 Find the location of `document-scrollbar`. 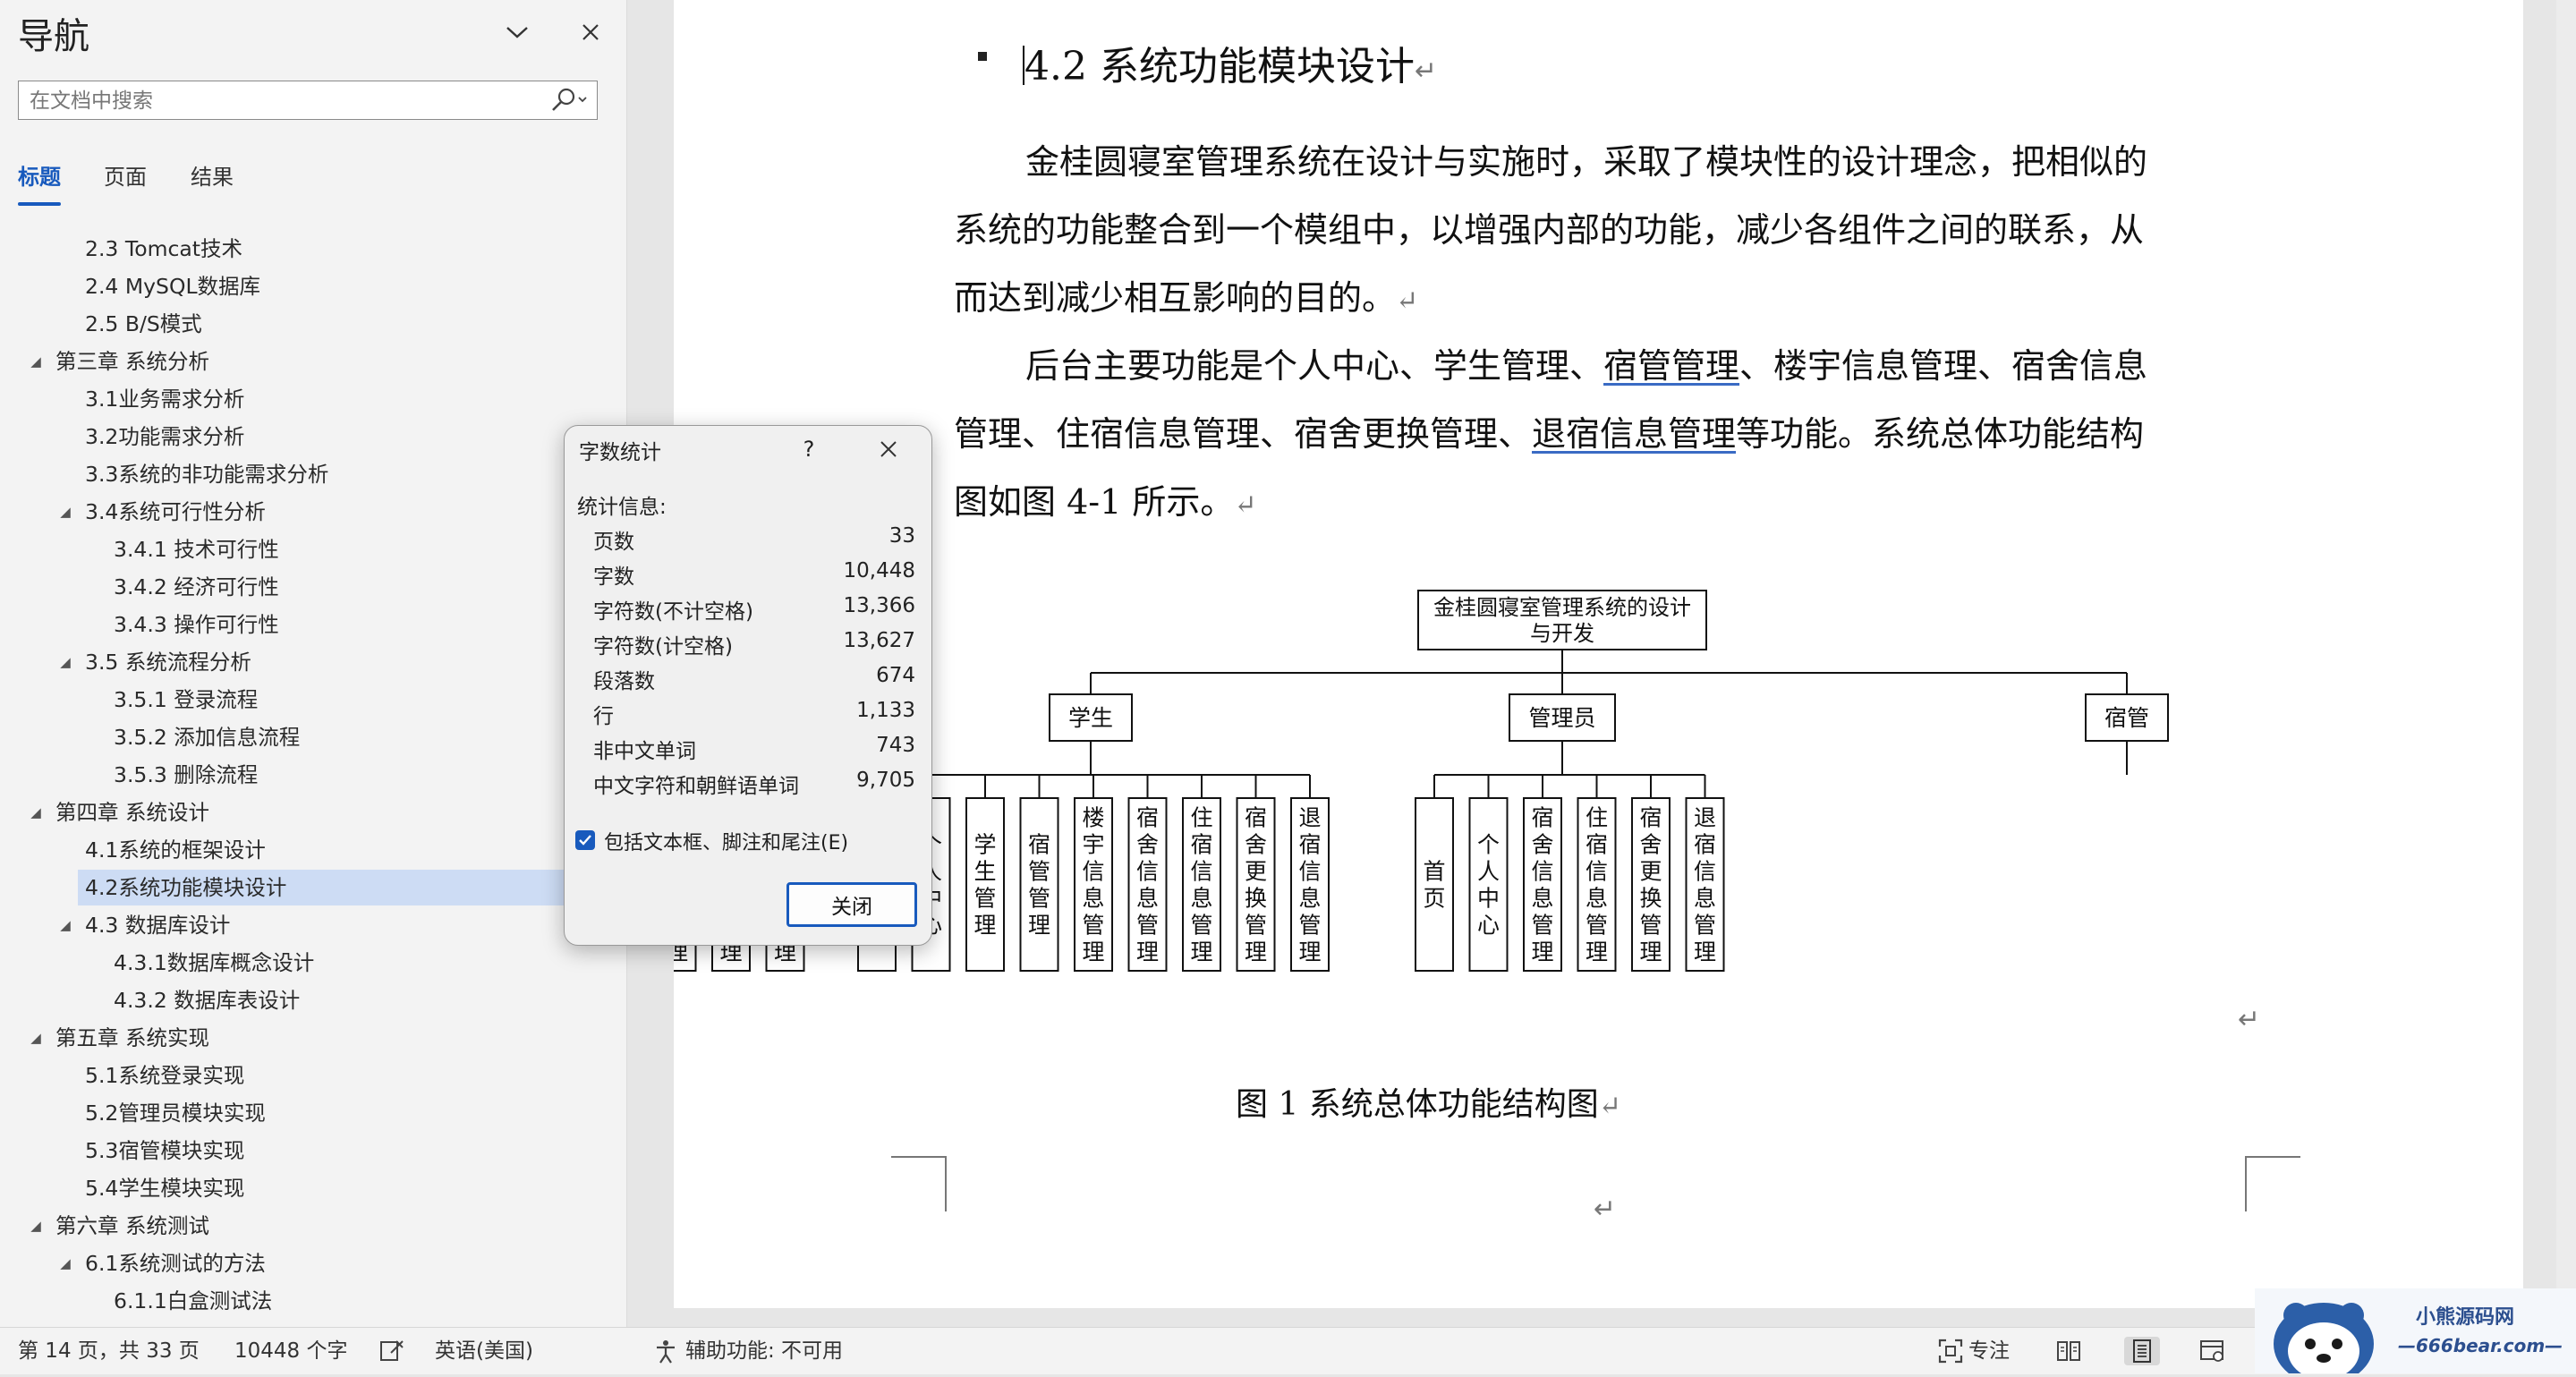

document-scrollbar is located at coordinates (2566, 664).